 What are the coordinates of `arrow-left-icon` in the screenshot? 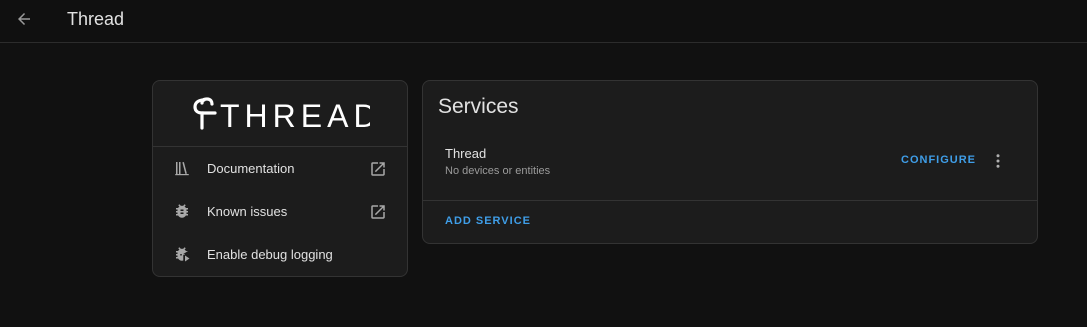 It's located at (24, 19).